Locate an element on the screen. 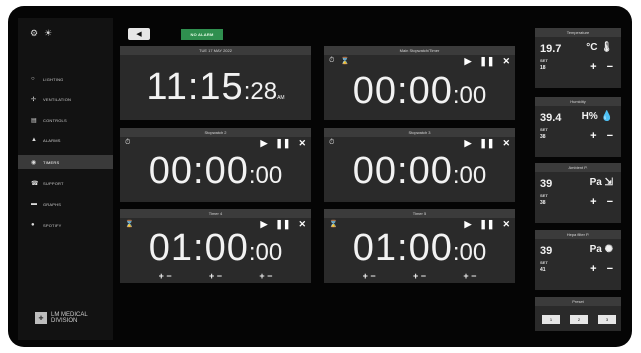  timer-time: 01:00:00 is located at coordinates (215, 248).